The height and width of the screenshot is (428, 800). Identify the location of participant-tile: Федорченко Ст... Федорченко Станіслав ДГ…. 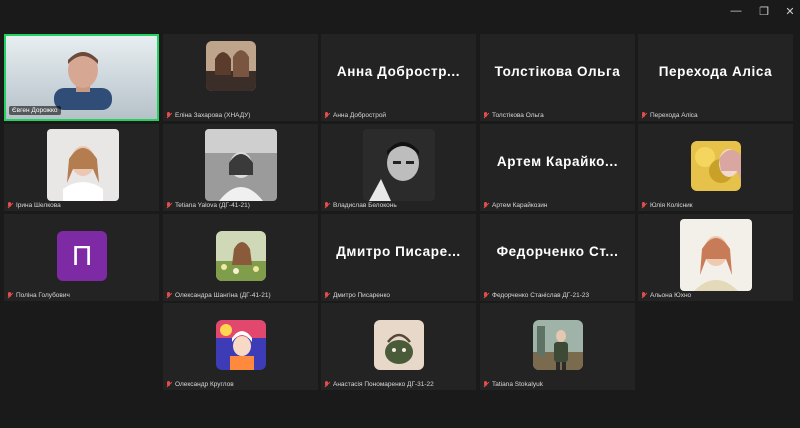
(557, 257).